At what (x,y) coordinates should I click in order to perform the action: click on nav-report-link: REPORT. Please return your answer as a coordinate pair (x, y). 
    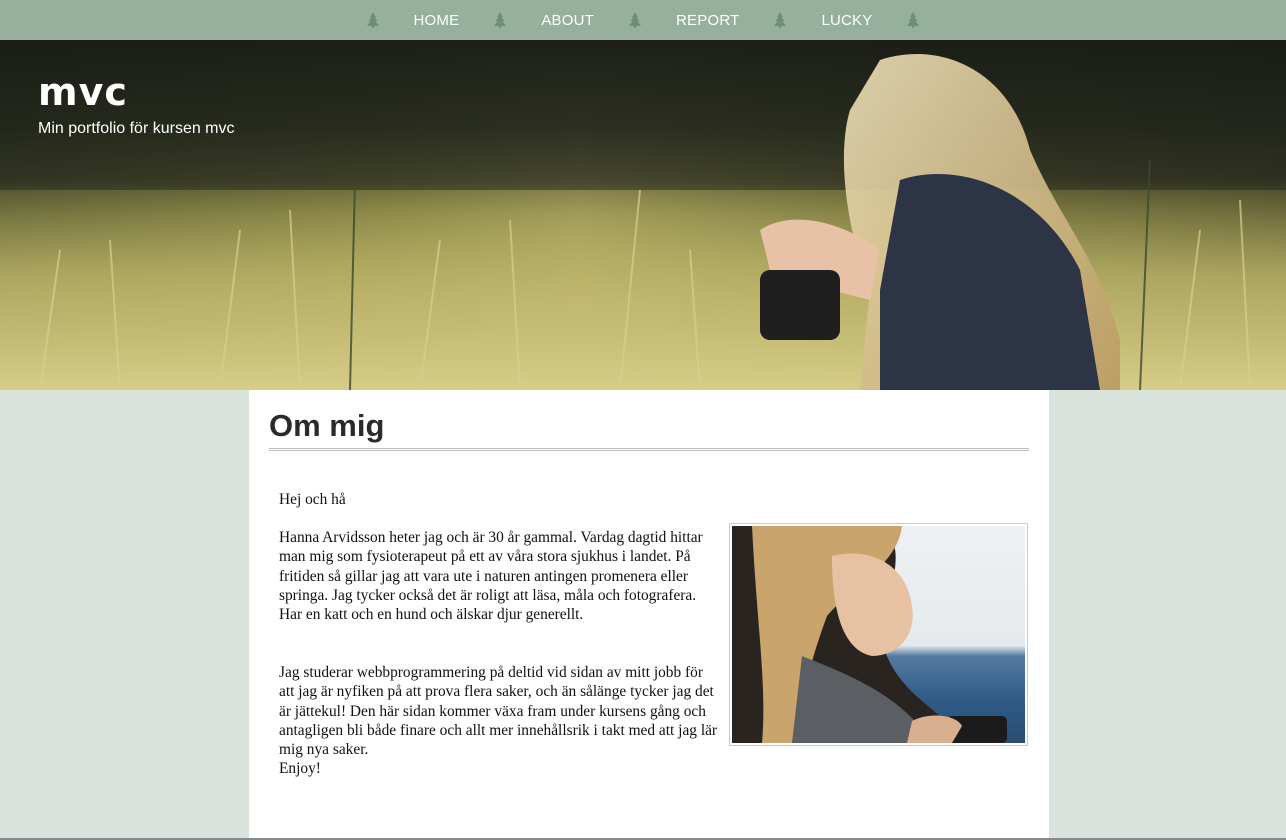
    Looking at the image, I should click on (707, 20).